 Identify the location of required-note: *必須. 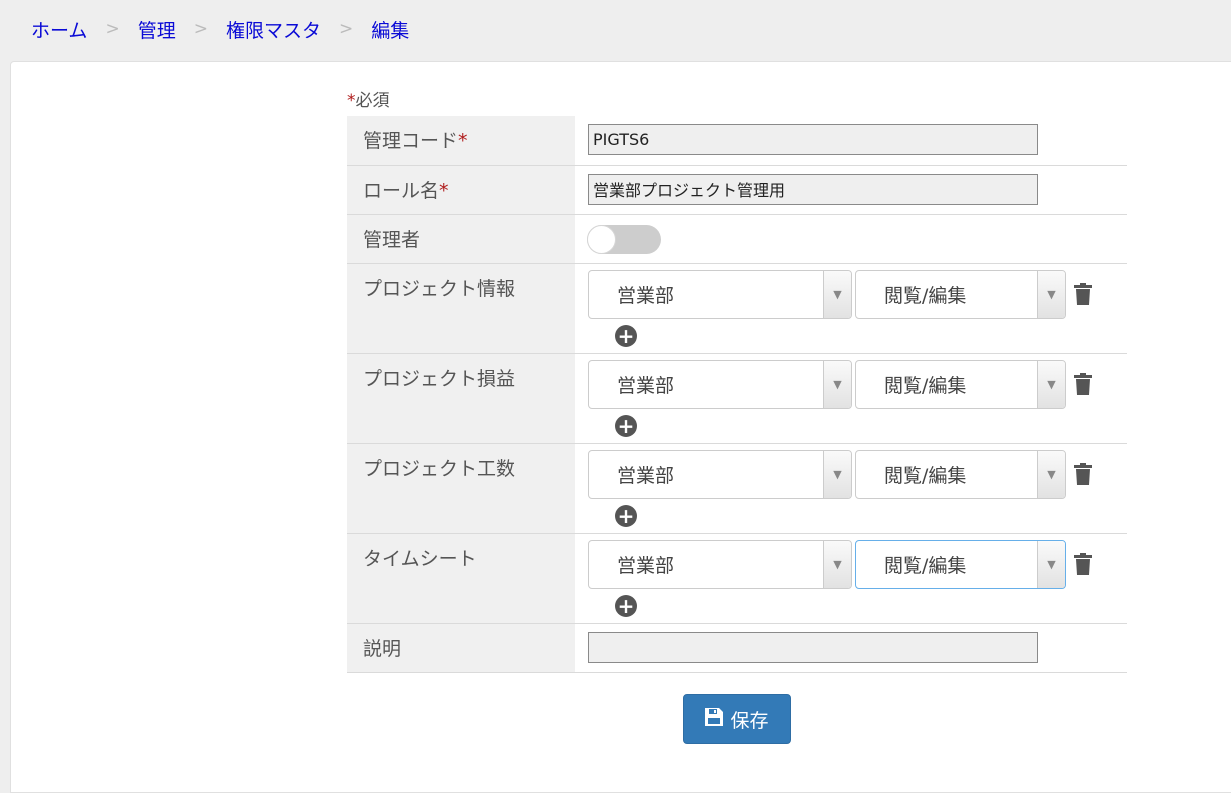
(368, 98).